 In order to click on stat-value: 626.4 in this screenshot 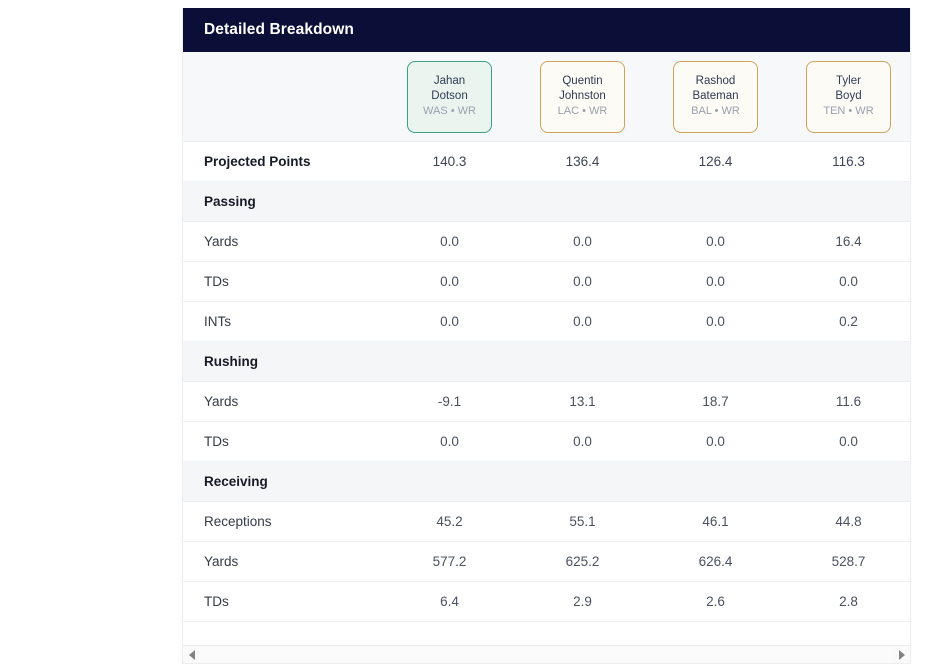, I will do `click(715, 561)`.